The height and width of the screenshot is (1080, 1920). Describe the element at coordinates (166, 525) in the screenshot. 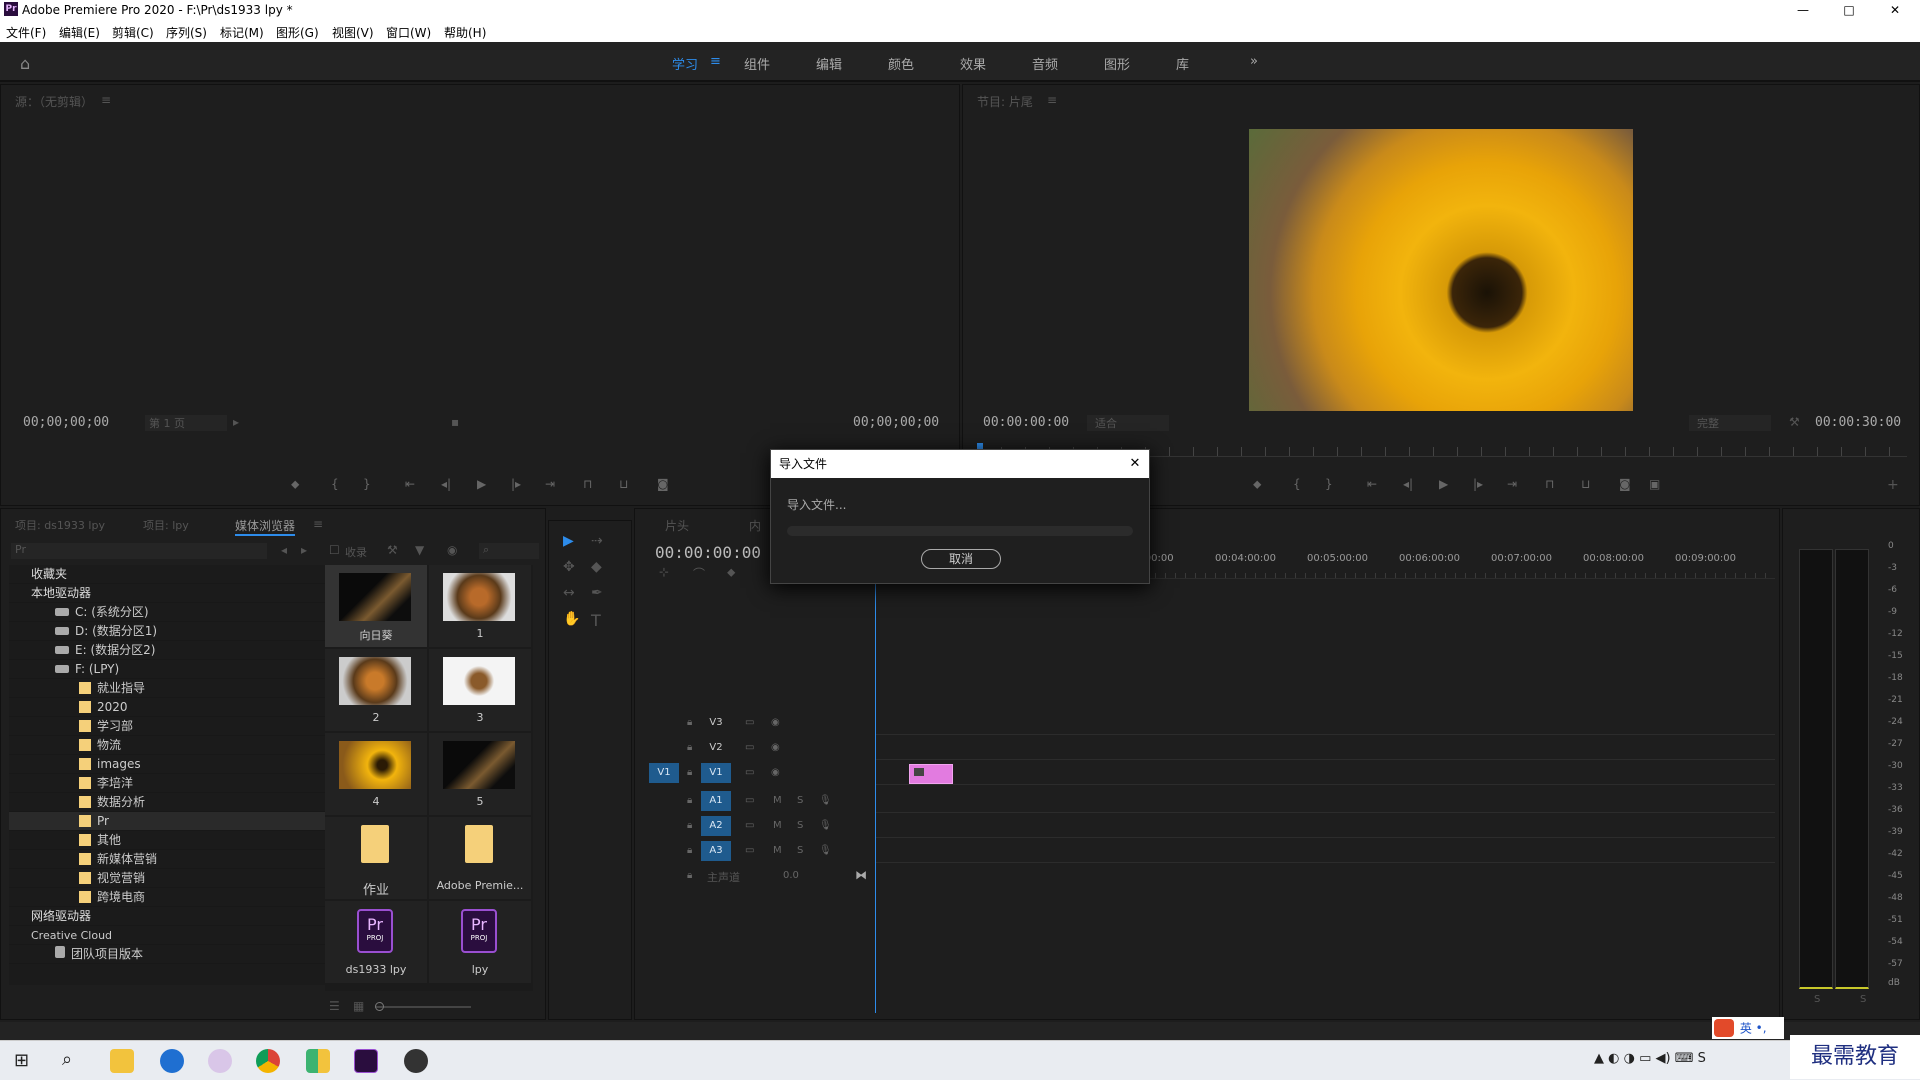

I see `tab-project-lpy: 项目: lpy` at that location.